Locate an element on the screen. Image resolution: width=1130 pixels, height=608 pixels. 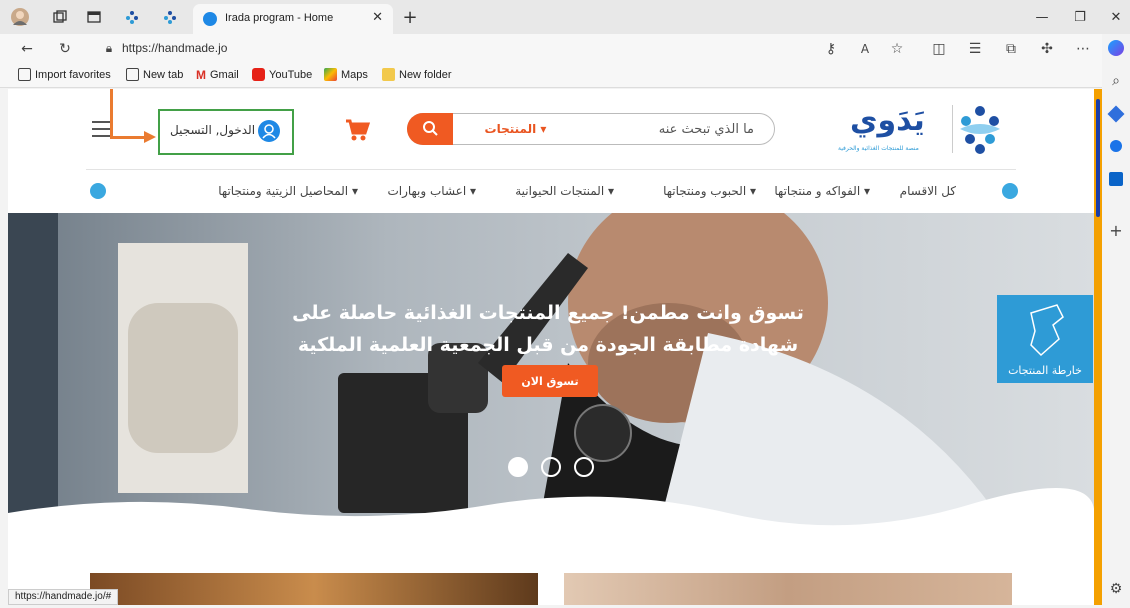
url-text: https://handmade.jo is located at coordinates (174, 48).